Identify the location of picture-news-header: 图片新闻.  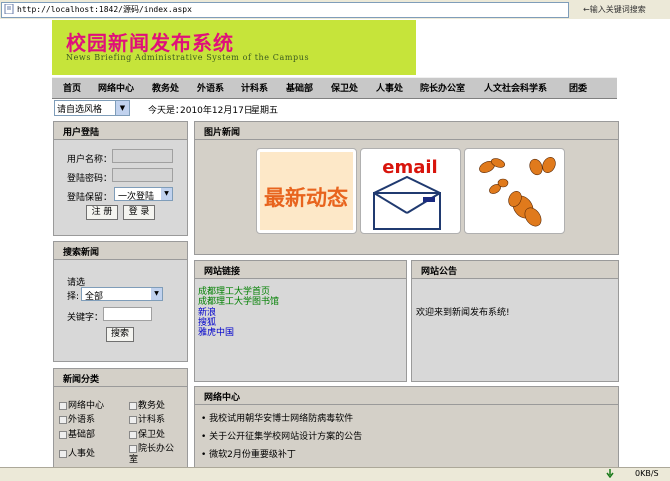
(406, 131).